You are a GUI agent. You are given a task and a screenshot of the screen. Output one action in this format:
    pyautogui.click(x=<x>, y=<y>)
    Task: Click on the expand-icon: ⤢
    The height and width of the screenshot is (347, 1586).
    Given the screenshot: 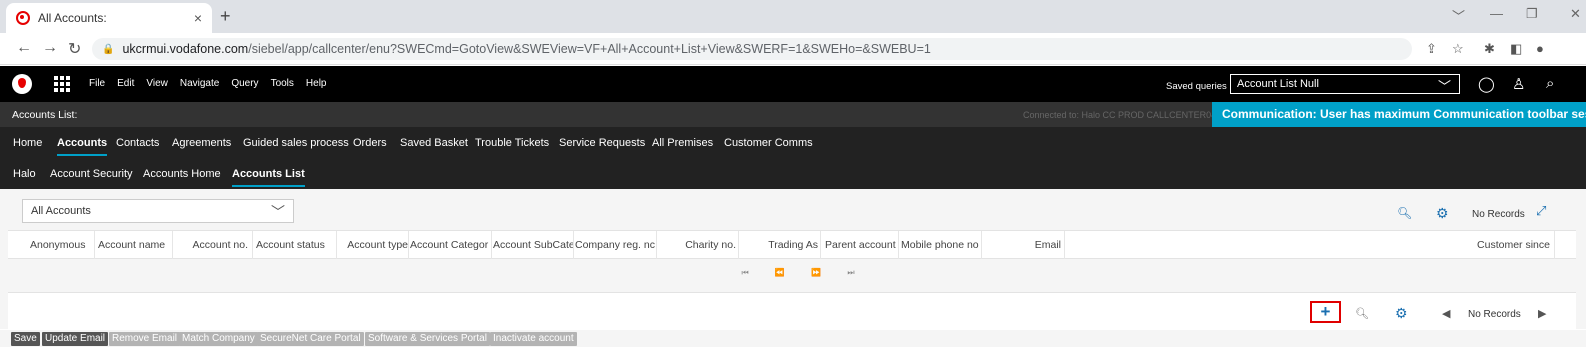 What is the action you would take?
    pyautogui.click(x=1541, y=211)
    